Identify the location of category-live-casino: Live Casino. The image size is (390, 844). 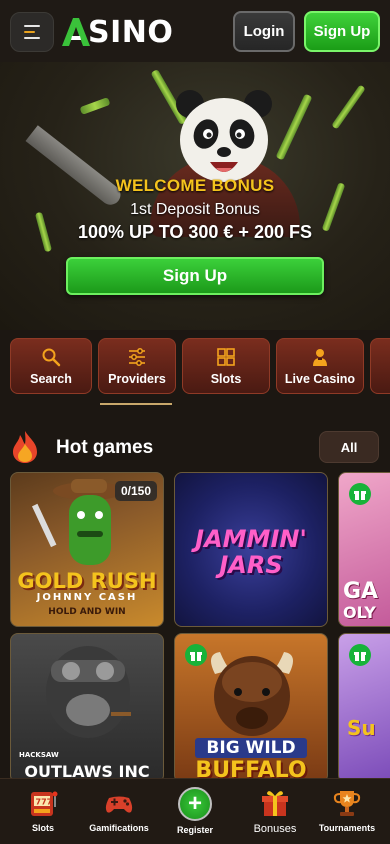
(320, 366).